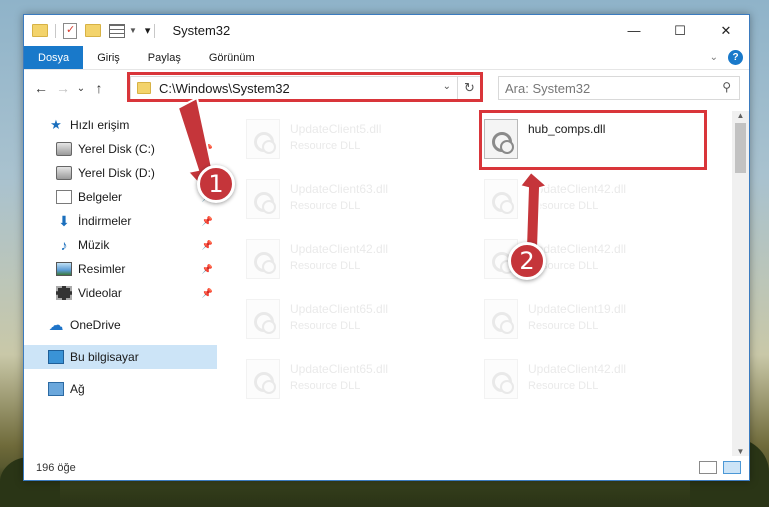 This screenshot has height=507, width=769. I want to click on step-2-badge: 2, so click(527, 261).